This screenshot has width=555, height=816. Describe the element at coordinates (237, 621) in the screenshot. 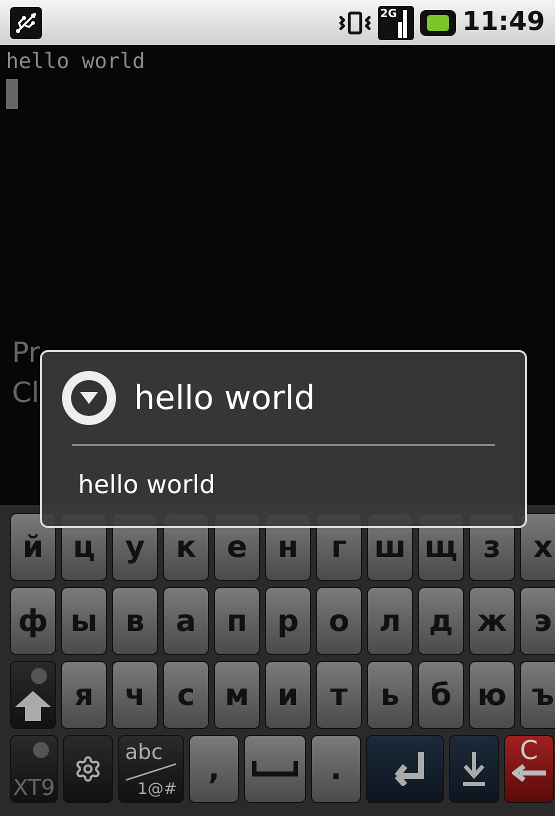

I see `key: п` at that location.